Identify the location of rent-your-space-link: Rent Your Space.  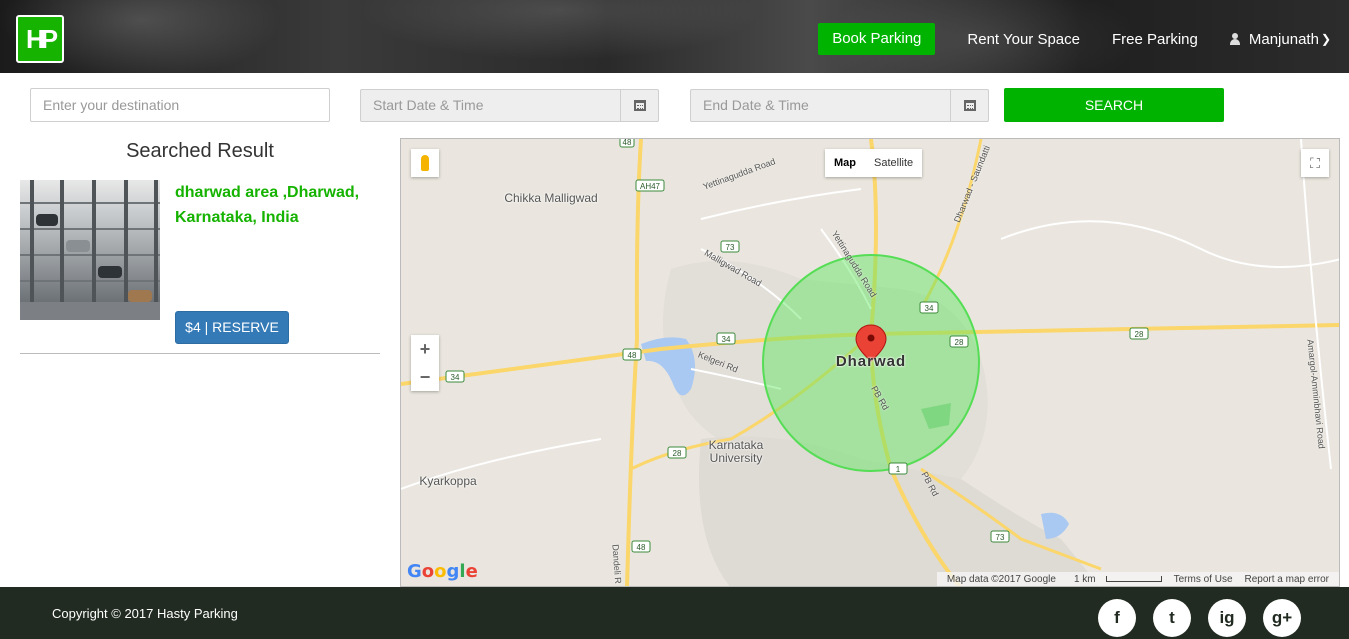
(1023, 39).